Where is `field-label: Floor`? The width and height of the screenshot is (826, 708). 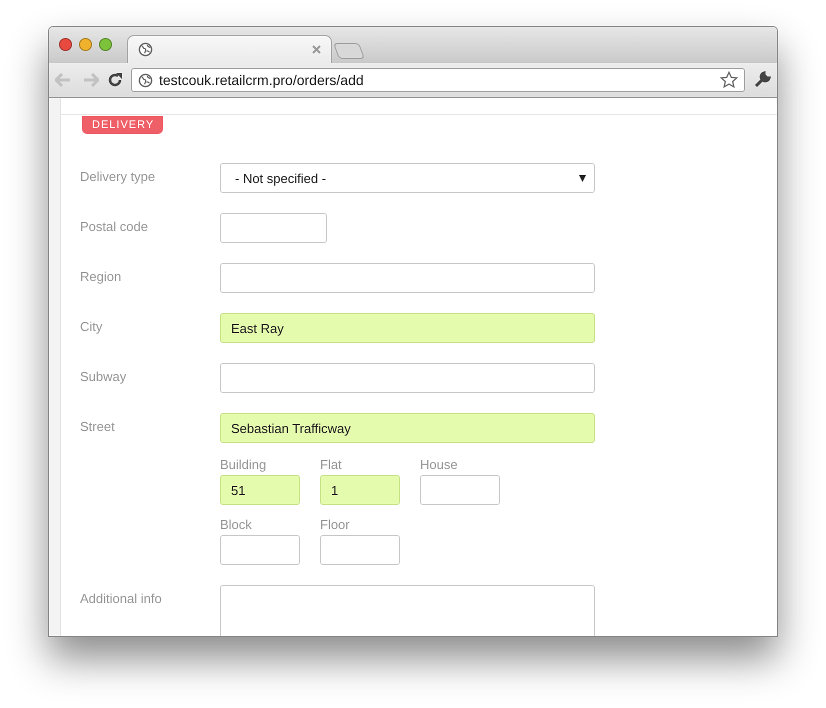
field-label: Floor is located at coordinates (335, 524).